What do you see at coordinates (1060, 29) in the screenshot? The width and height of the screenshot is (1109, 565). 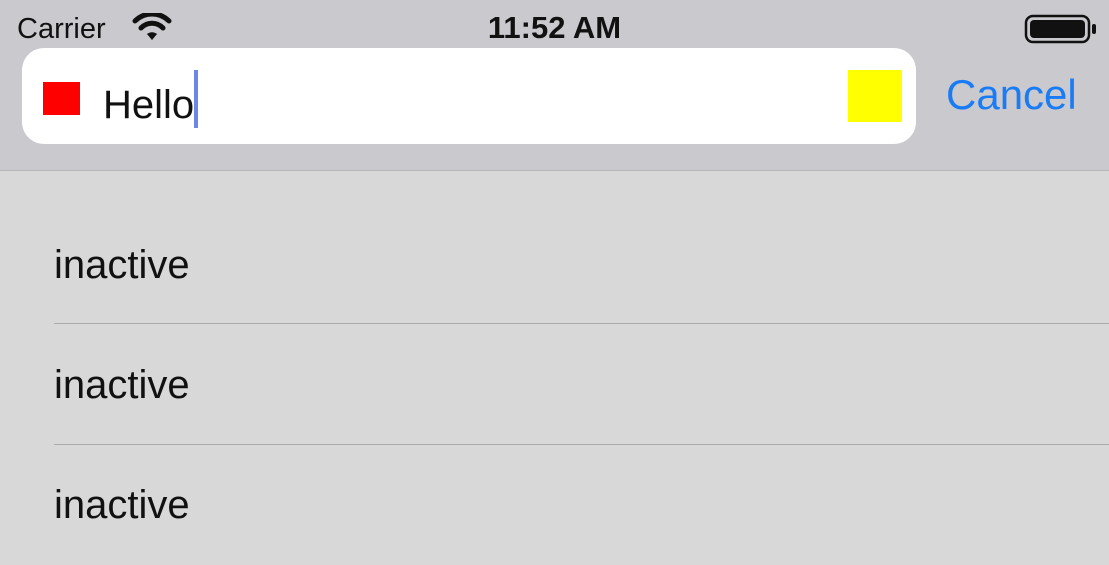 I see `battery-icon` at bounding box center [1060, 29].